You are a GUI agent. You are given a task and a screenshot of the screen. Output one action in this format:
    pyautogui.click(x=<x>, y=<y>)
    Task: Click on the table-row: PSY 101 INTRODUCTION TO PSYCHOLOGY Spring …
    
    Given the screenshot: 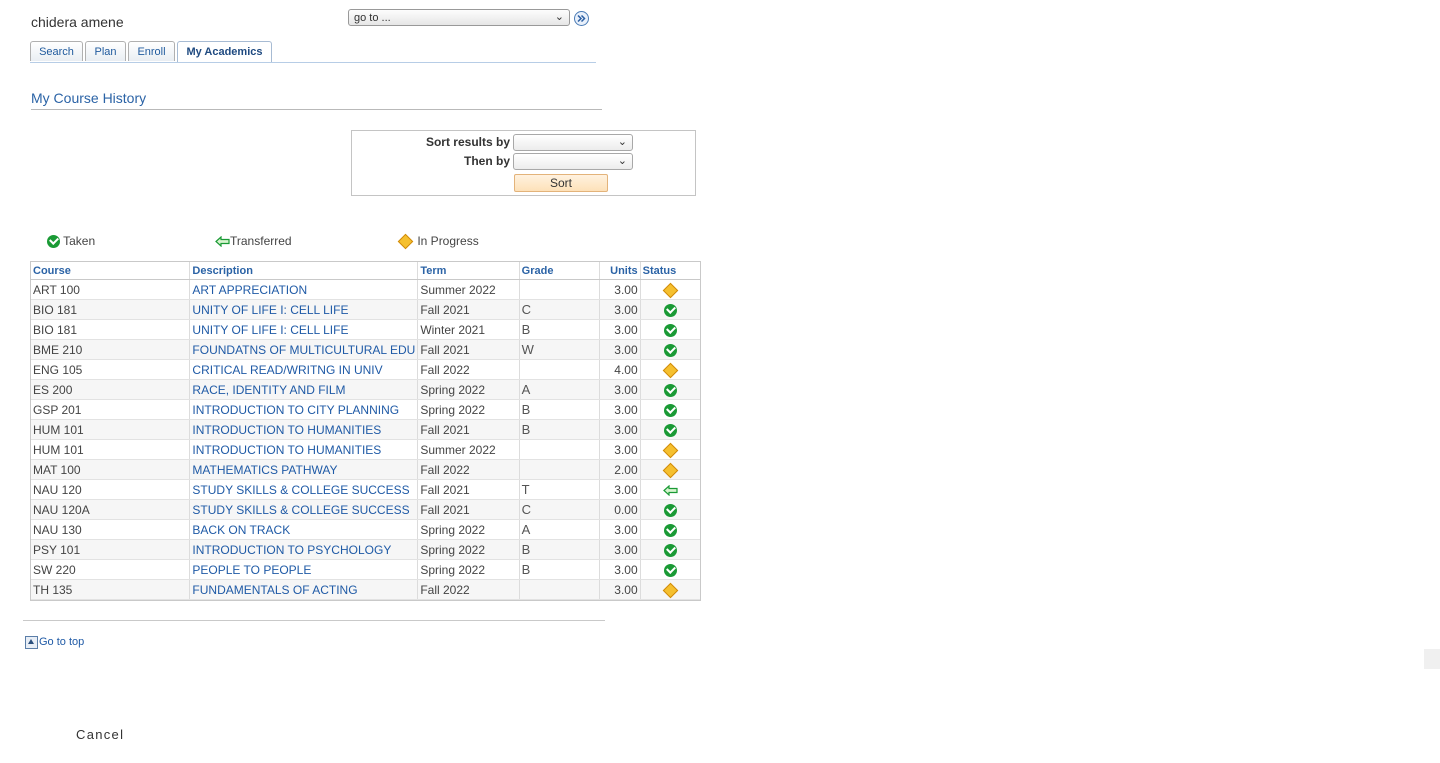 What is the action you would take?
    pyautogui.click(x=365, y=549)
    